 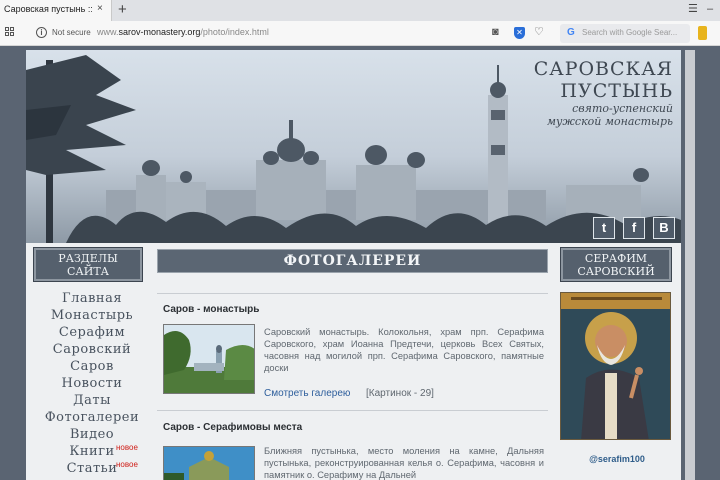 What do you see at coordinates (616, 91) in the screenshot?
I see `site-title-line2: ПУСТЫНЬ` at bounding box center [616, 91].